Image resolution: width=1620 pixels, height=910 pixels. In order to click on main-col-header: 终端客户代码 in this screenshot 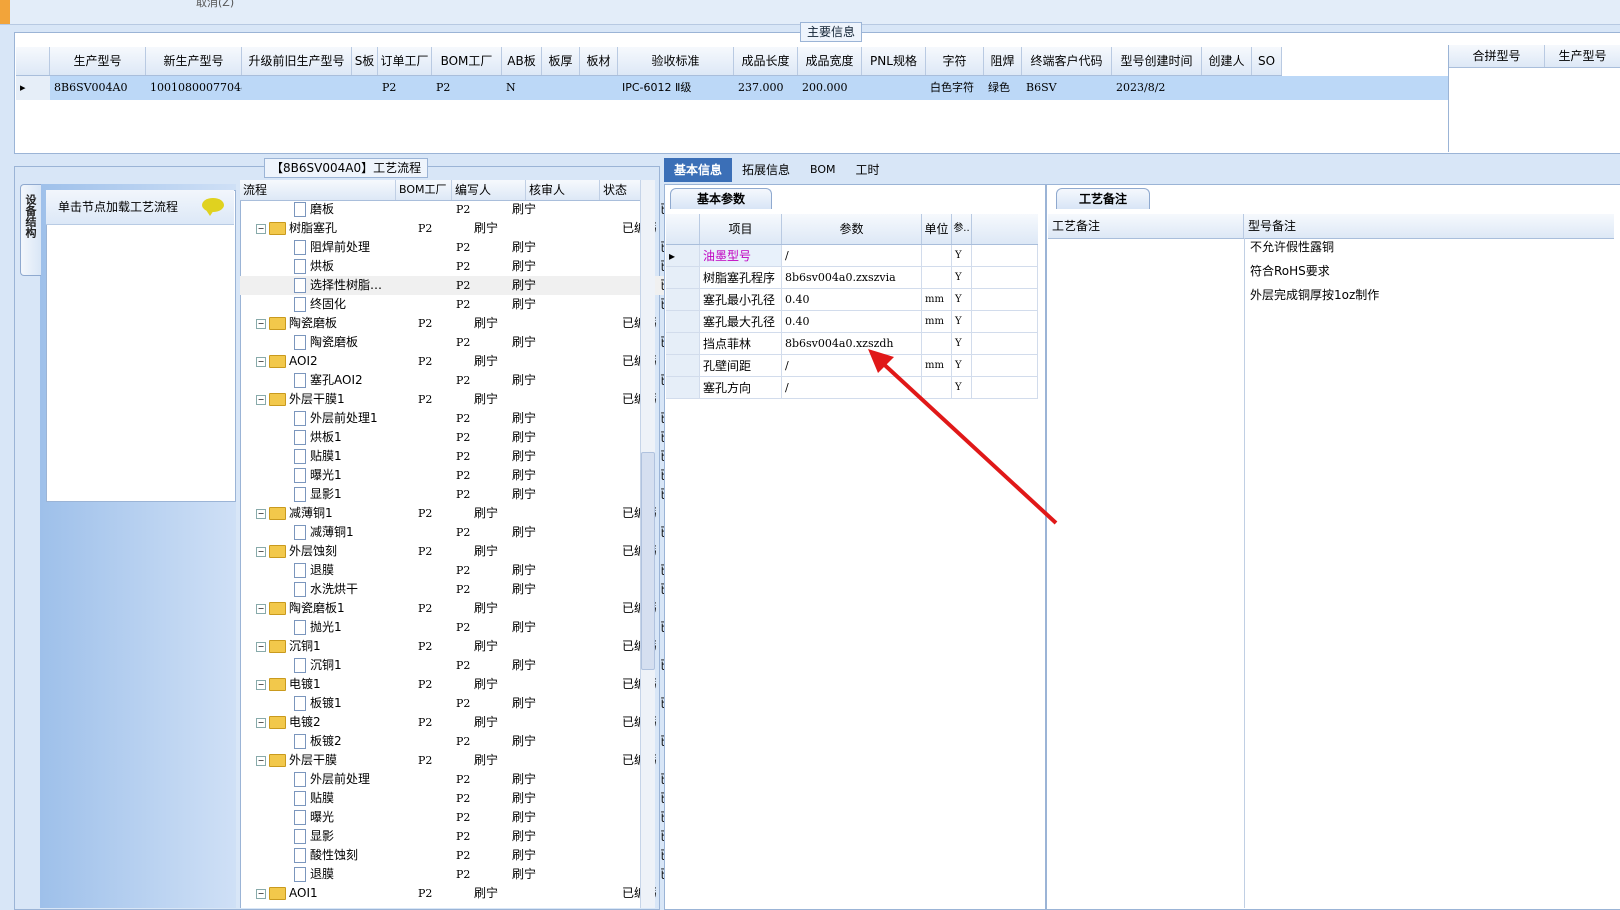, I will do `click(1067, 61)`.